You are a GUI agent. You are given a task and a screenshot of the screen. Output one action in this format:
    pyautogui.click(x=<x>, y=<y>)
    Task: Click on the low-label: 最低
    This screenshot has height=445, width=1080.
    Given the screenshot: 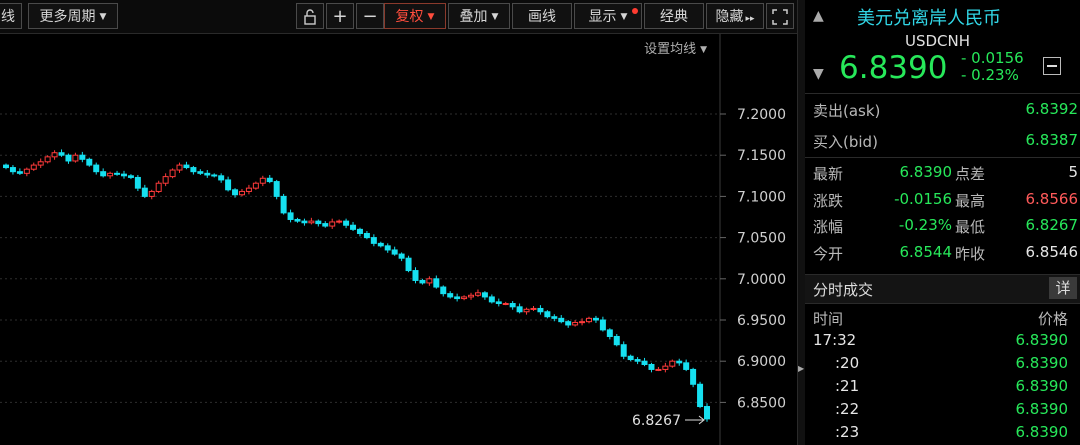 What is the action you would take?
    pyautogui.click(x=970, y=227)
    